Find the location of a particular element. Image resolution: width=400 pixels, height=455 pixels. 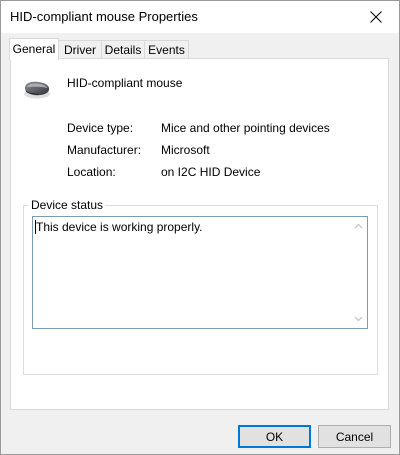

ok-button: OK is located at coordinates (274, 436).